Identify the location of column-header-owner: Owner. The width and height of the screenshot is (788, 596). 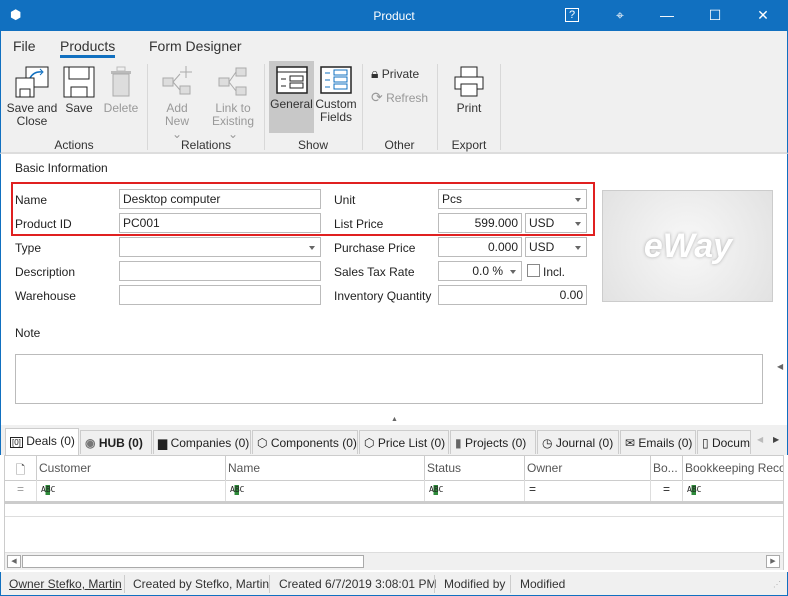
(588, 468).